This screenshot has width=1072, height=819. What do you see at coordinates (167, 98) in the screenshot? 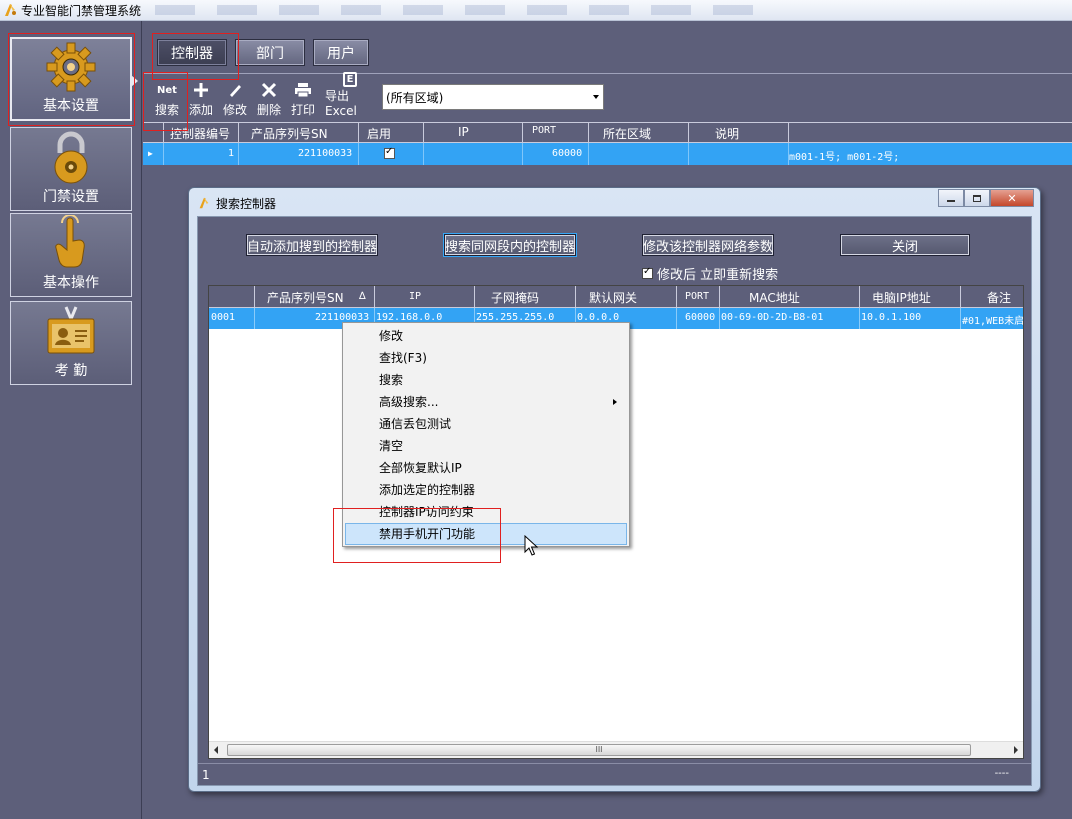
I see `search-button: Net 搜索` at bounding box center [167, 98].